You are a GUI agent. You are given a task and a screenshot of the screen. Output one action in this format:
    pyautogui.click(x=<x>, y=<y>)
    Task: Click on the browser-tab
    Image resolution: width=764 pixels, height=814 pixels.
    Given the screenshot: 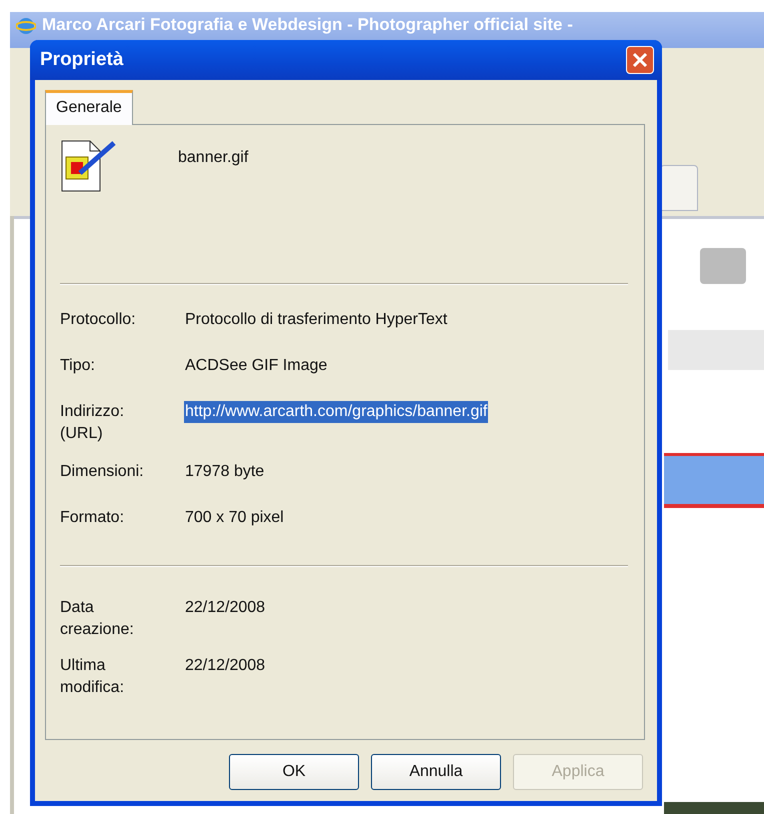 What is the action you would take?
    pyautogui.click(x=679, y=188)
    